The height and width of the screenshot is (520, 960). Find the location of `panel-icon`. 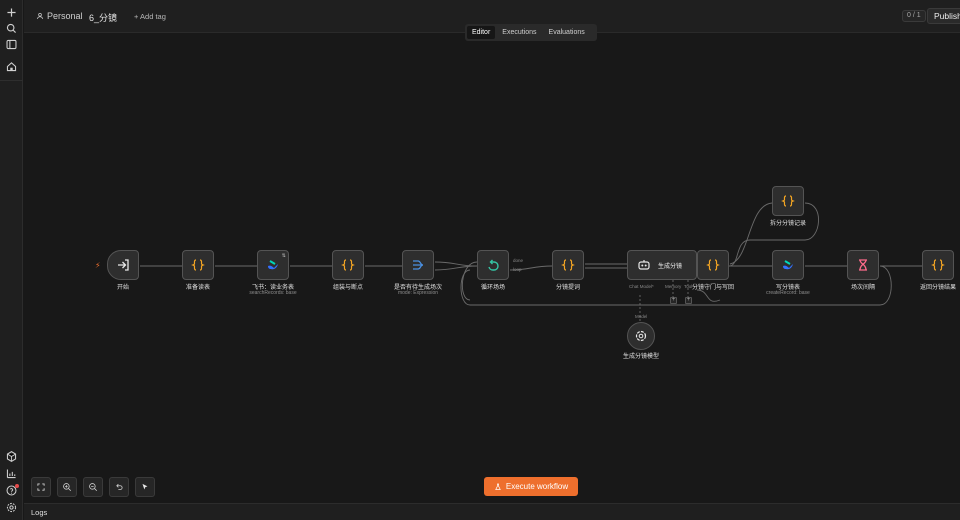

panel-icon is located at coordinates (11, 44).